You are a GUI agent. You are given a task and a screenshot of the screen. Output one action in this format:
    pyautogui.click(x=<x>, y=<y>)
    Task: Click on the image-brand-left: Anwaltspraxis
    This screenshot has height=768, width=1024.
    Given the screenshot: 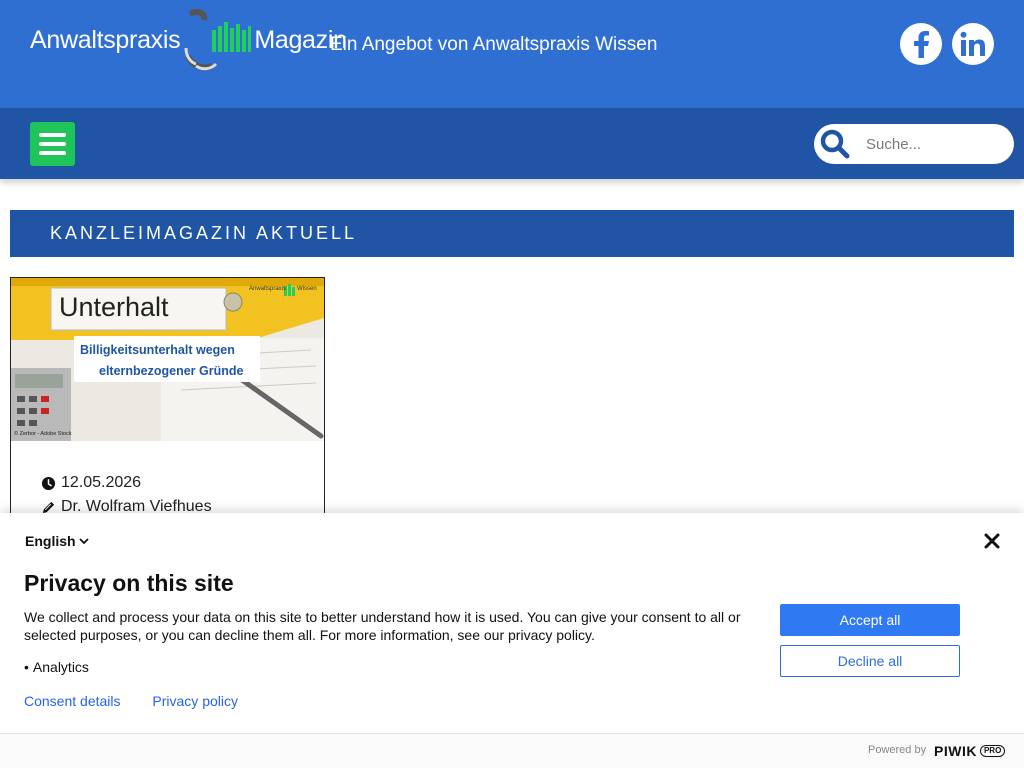 What is the action you would take?
    pyautogui.click(x=268, y=289)
    